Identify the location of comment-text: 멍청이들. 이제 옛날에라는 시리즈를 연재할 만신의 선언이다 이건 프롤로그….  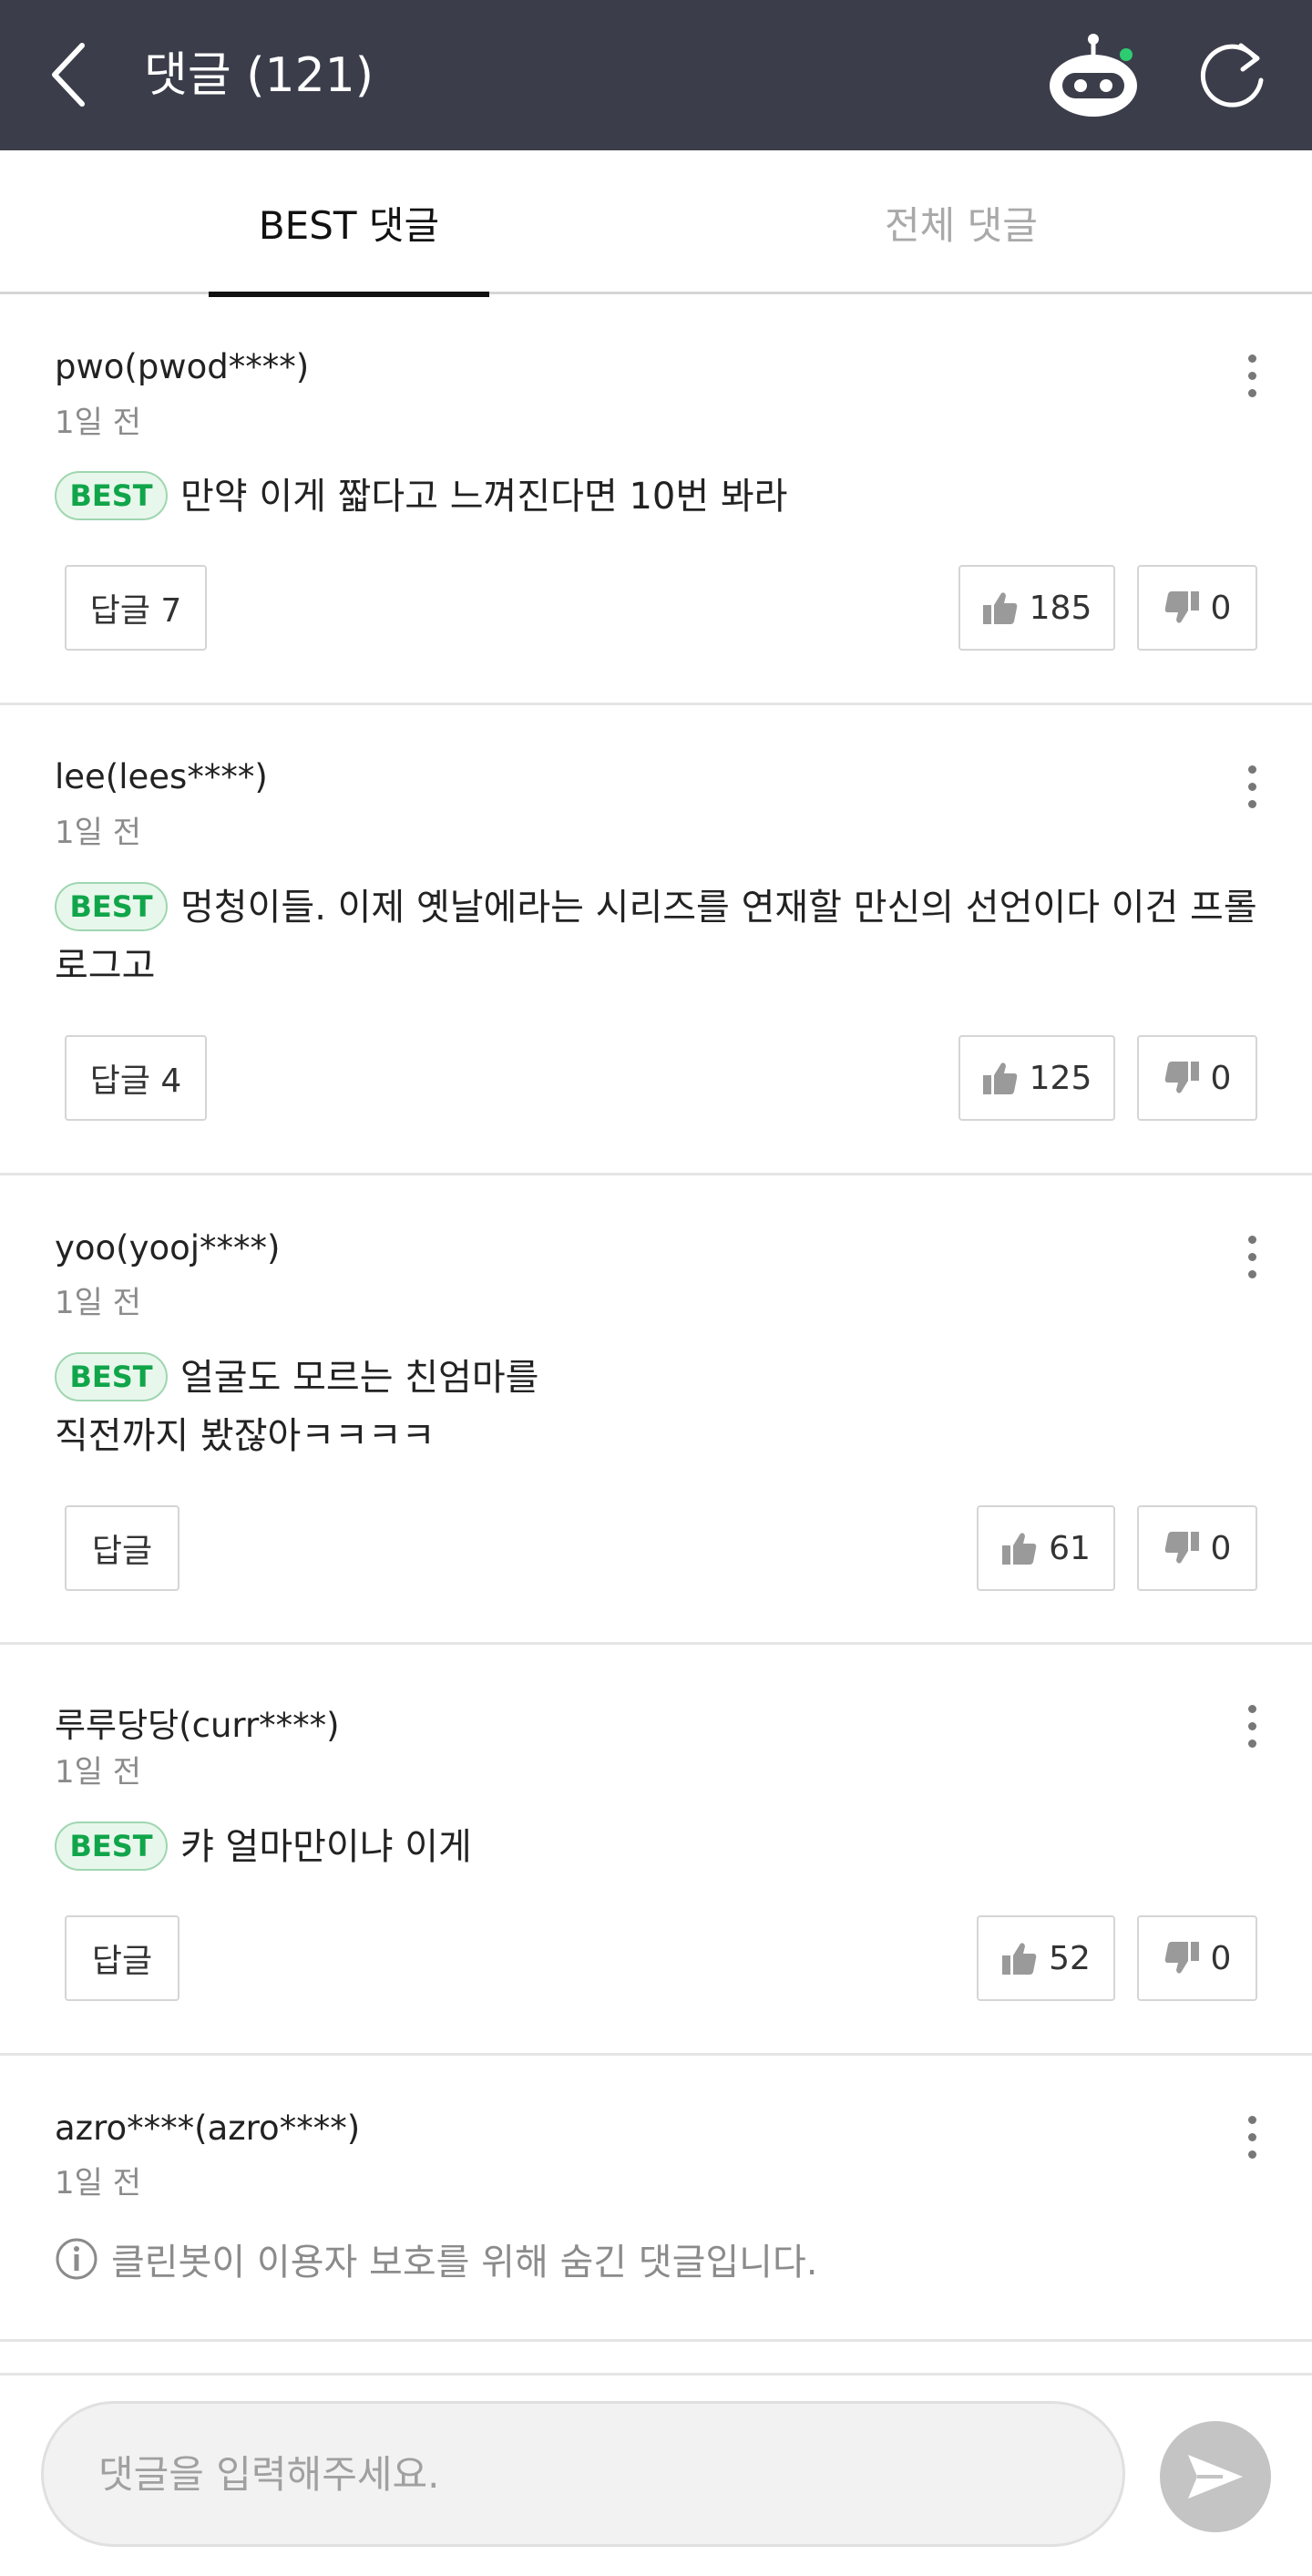
(656, 937).